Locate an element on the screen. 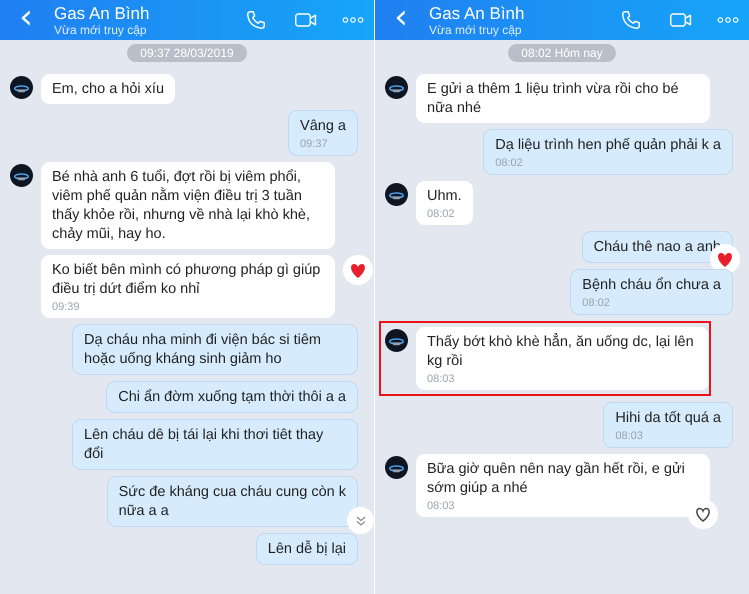  message-text: Bé nhà anh 6 tuổi, đợt rồi bị viêm phổi, viêm phế quản nằm viện điều trị 3 tuần thấy khỏe rồi, nhưng về nhà lại khò khè, chảy mũi, hay ho. is located at coordinates (181, 206).